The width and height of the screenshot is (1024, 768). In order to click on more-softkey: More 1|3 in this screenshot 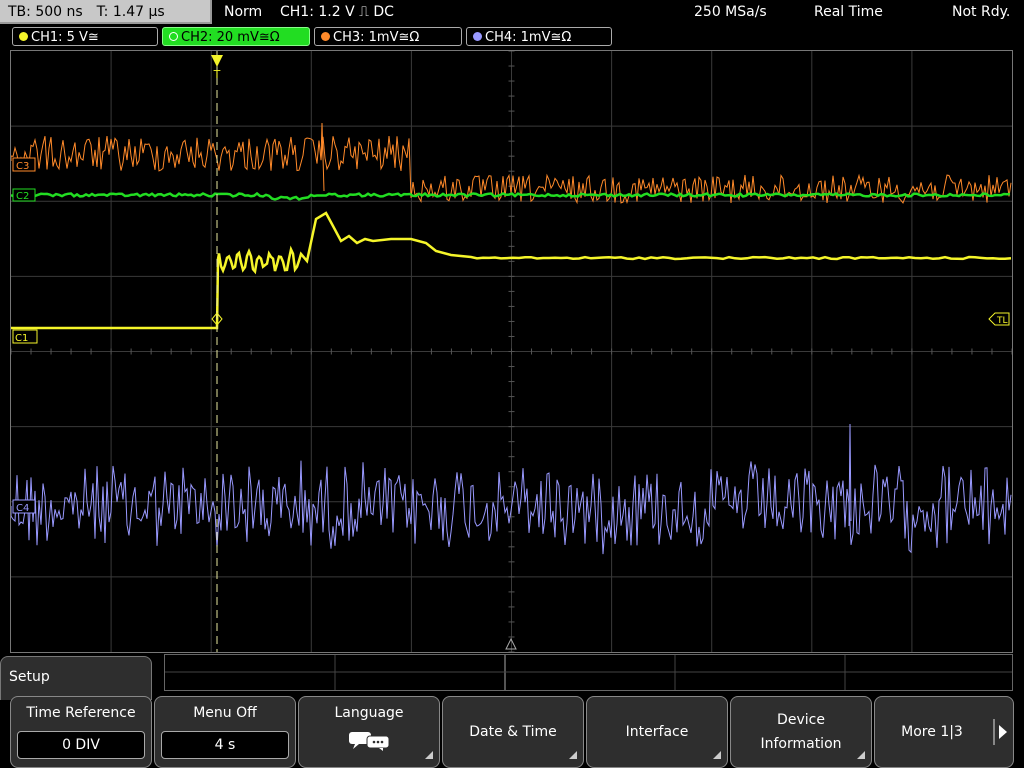, I will do `click(944, 732)`.